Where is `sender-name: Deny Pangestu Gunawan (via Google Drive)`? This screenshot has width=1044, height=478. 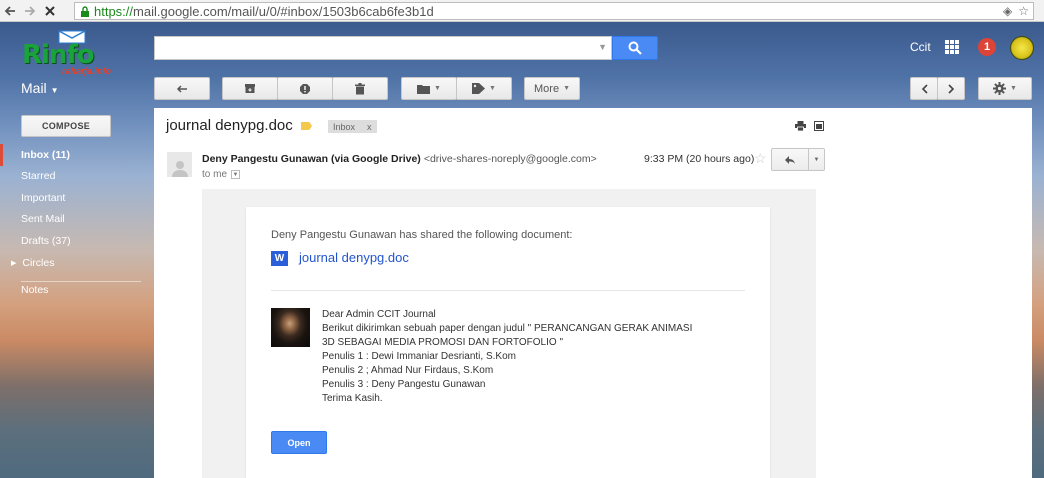 sender-name: Deny Pangestu Gunawan (via Google Drive) is located at coordinates (311, 159).